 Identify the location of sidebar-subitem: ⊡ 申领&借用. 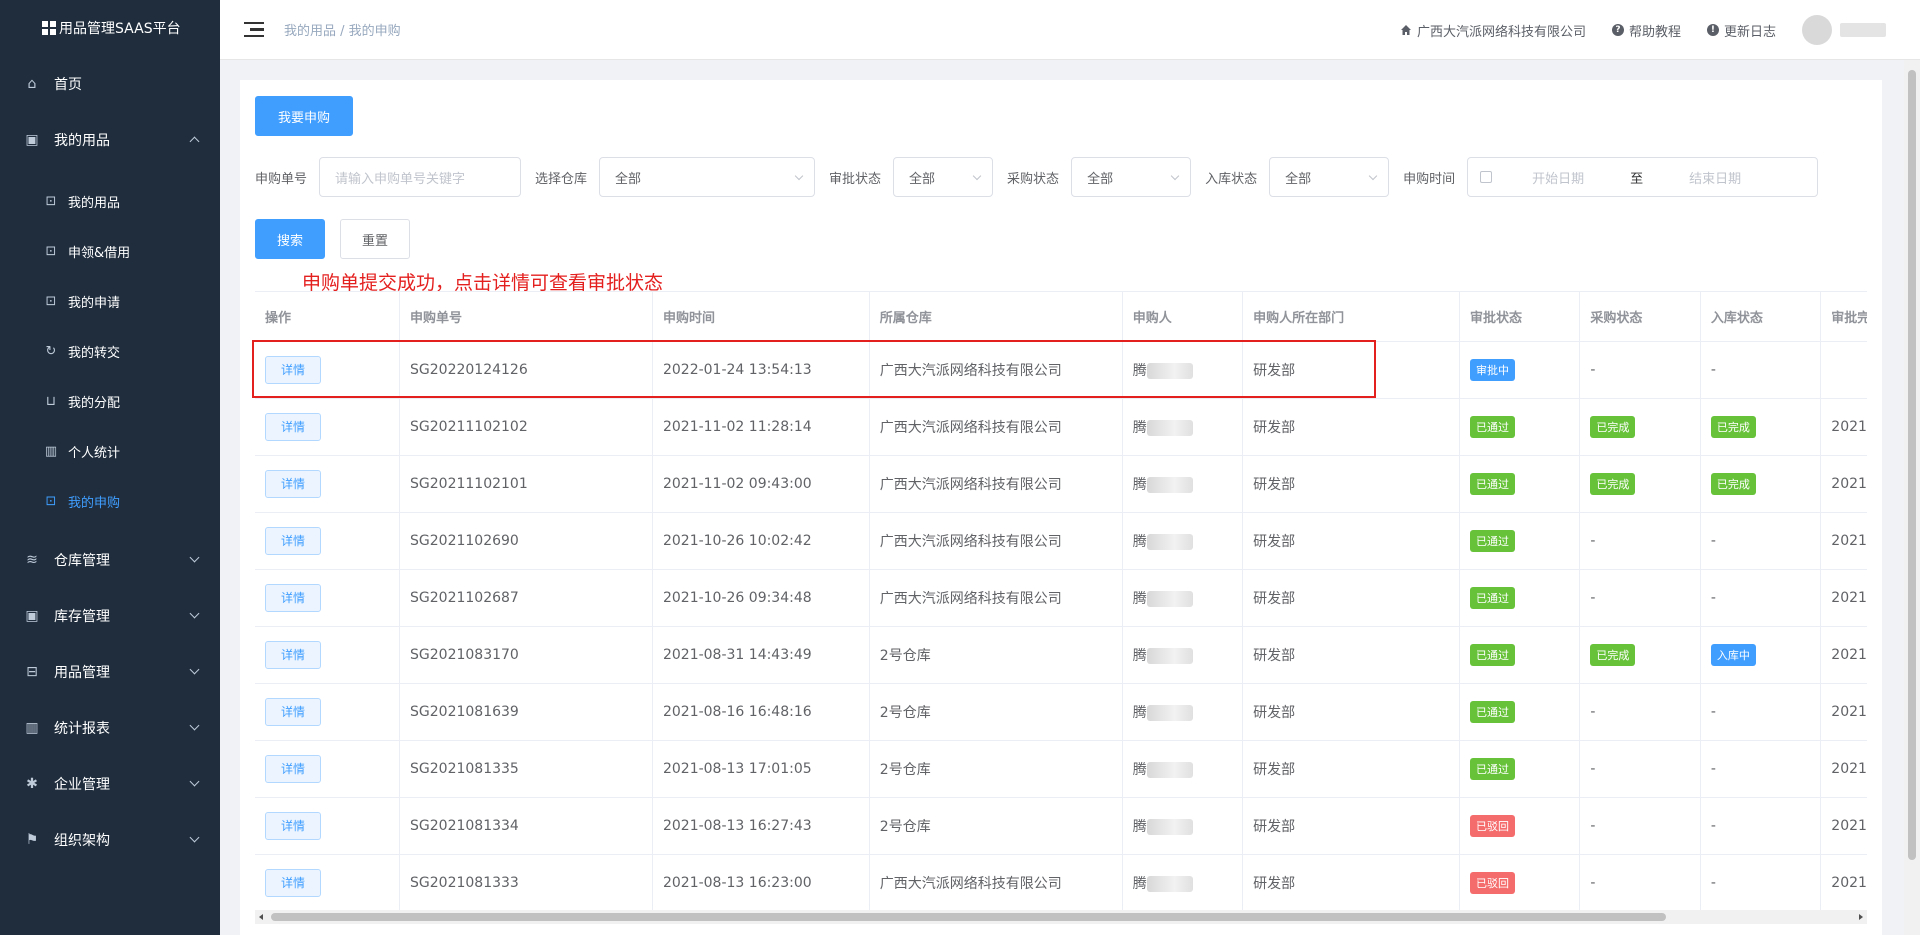
(110, 251).